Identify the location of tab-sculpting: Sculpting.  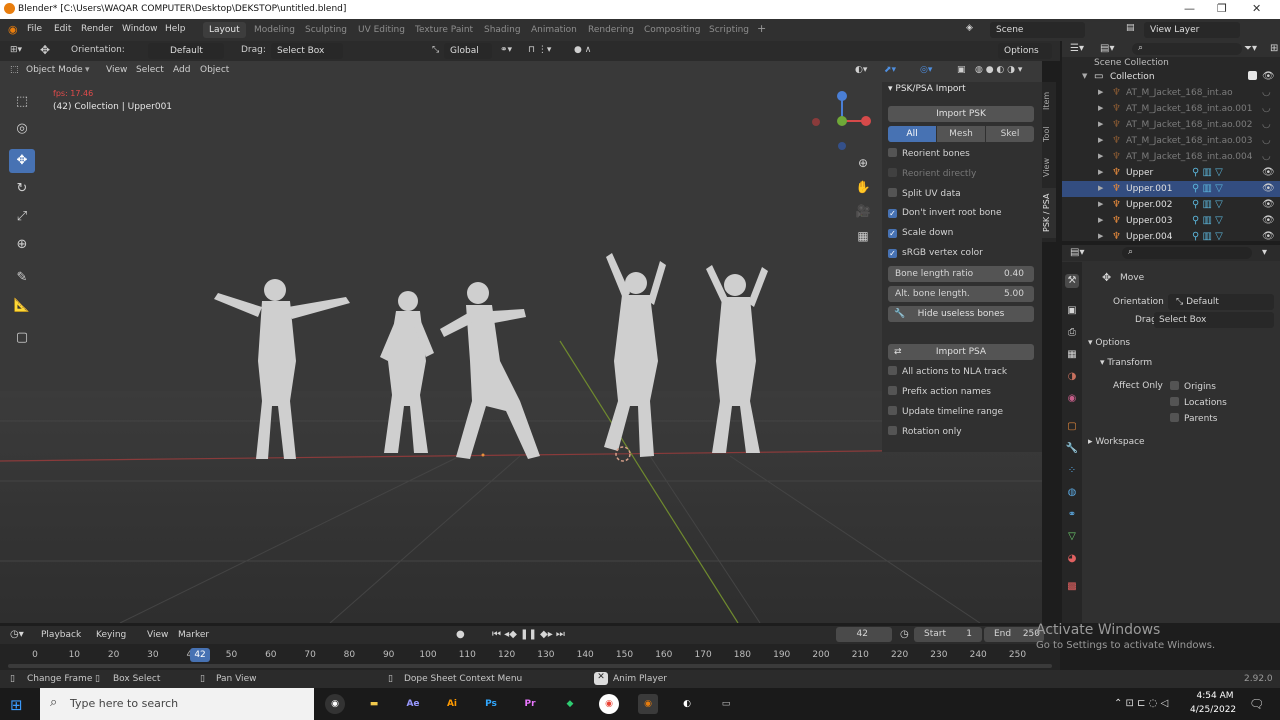
(326, 30).